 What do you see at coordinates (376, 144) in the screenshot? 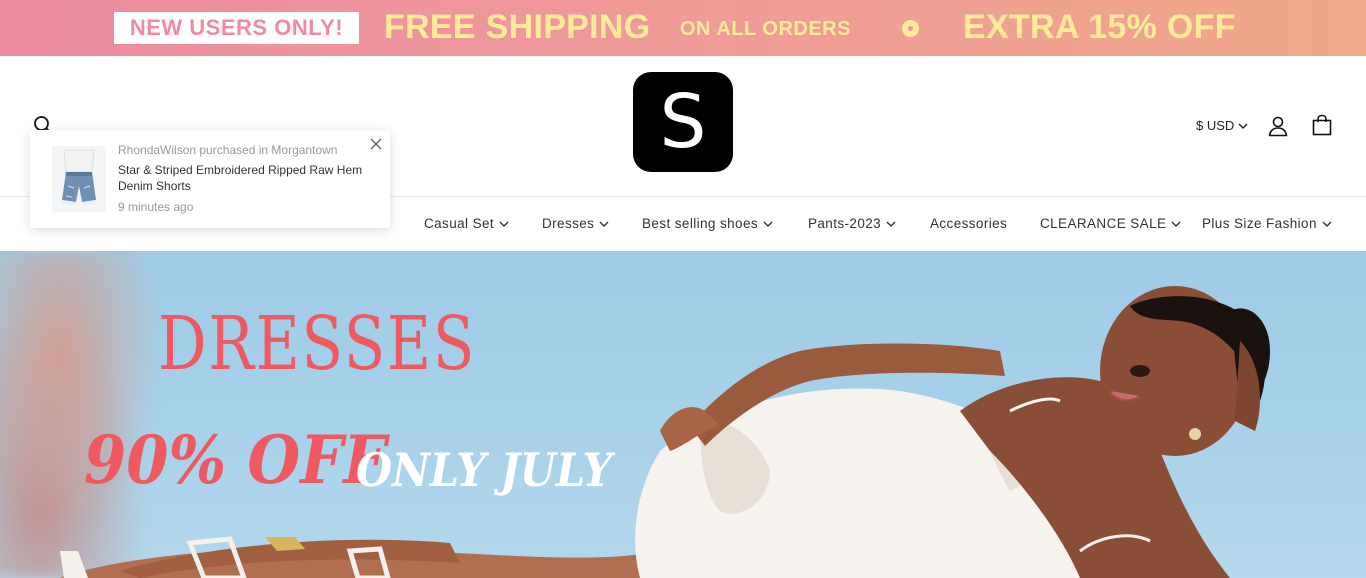
I see `close-icon` at bounding box center [376, 144].